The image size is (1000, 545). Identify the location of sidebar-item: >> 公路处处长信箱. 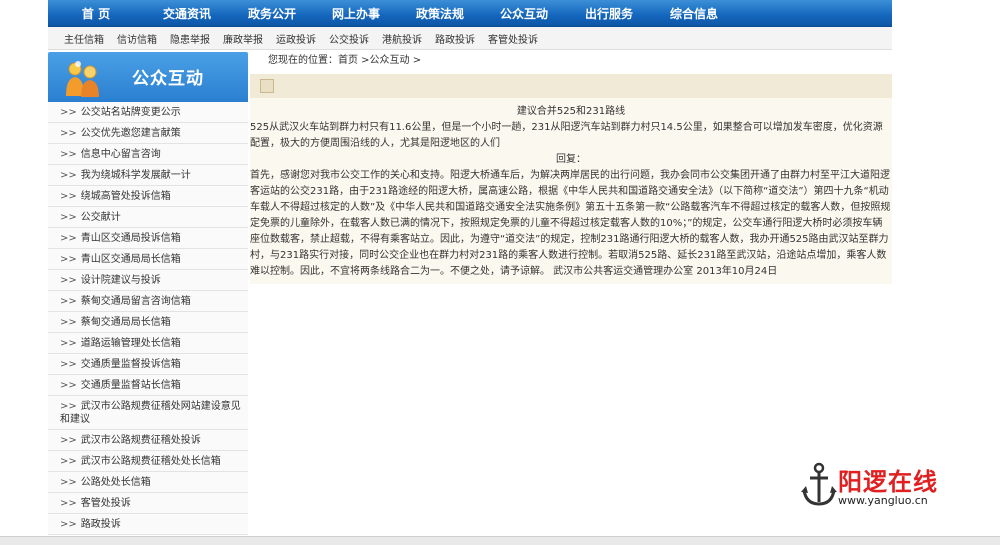
(148, 482).